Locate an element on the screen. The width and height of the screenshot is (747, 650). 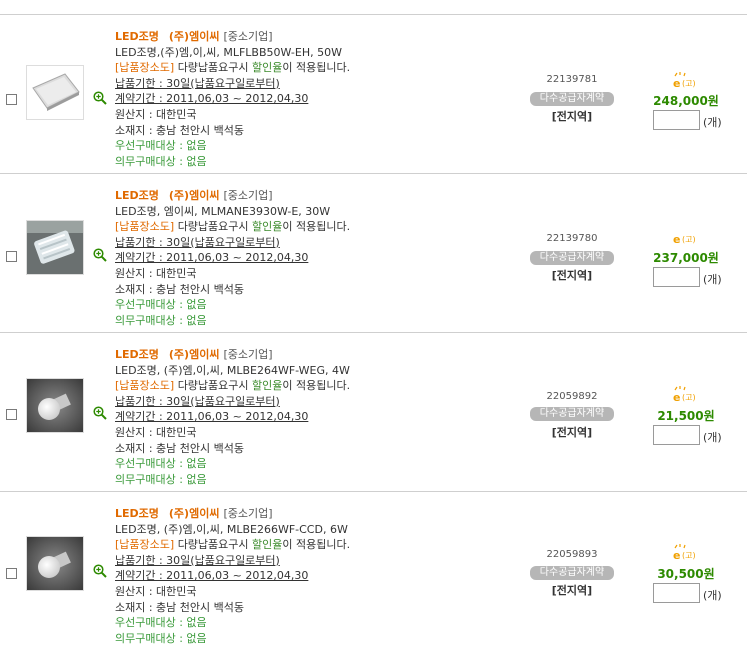
price: 248,000원 is located at coordinates (686, 101).